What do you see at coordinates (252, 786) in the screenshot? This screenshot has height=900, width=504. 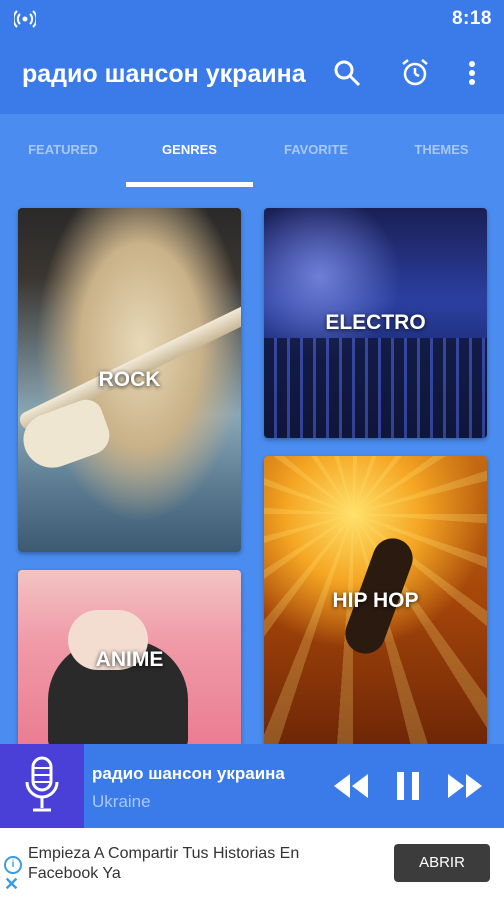 I see `mini-player: радио шансон украина Ukraine` at bounding box center [252, 786].